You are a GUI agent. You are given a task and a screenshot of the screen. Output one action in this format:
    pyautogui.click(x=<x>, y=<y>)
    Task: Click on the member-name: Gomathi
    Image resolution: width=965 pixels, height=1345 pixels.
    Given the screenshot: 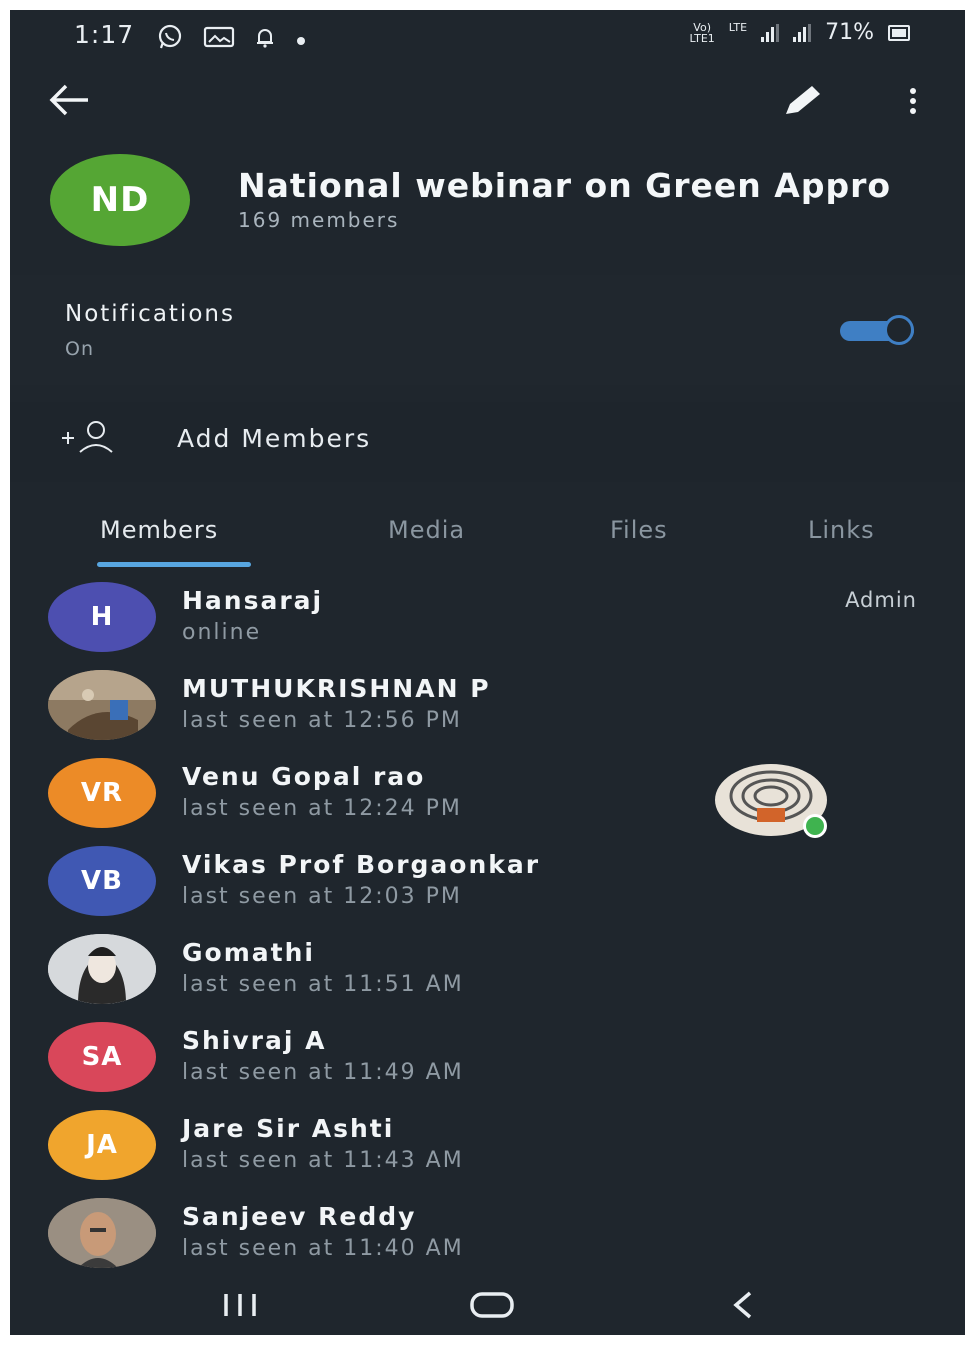 What is the action you would take?
    pyautogui.click(x=248, y=952)
    